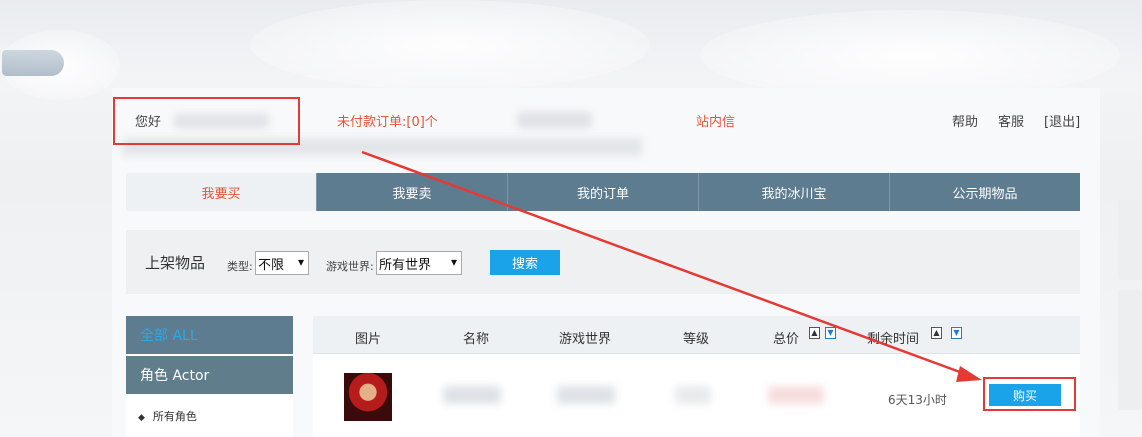 This screenshot has width=1142, height=437. I want to click on arrow-head, so click(969, 374).